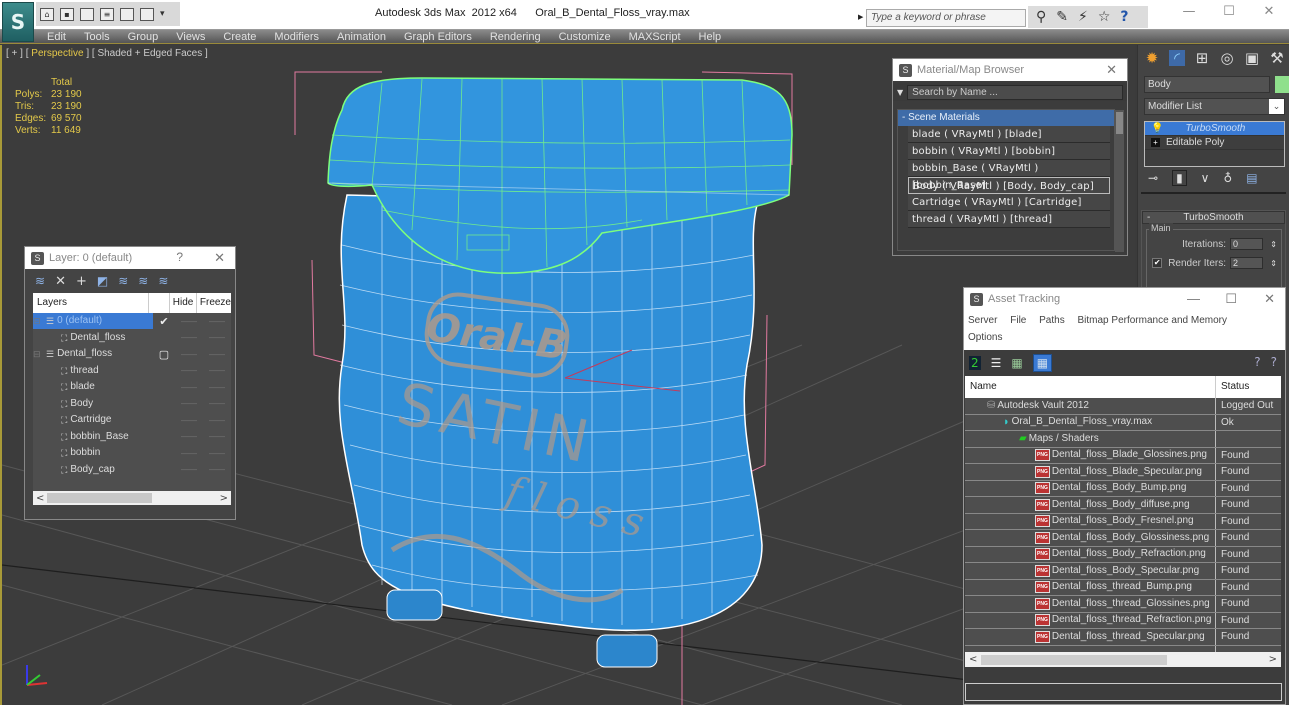  What do you see at coordinates (1277, 58) in the screenshot?
I see `utilities-icon: ⚒` at bounding box center [1277, 58].